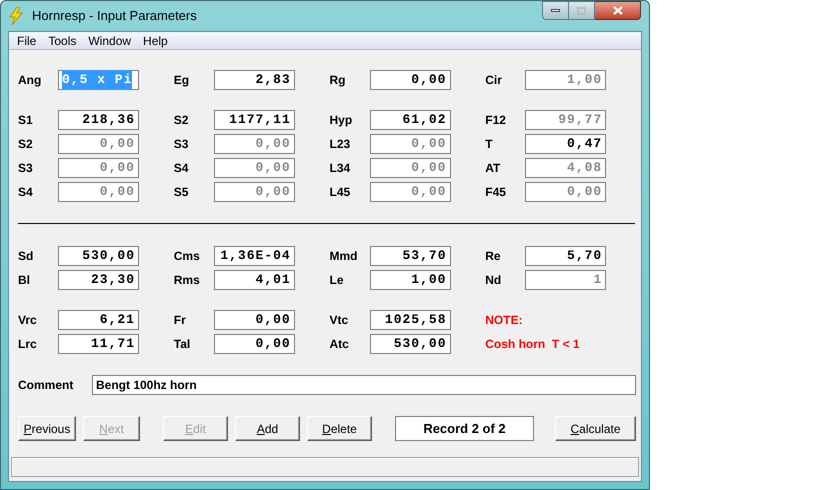  Describe the element at coordinates (493, 256) in the screenshot. I see `field-label: Re` at that location.